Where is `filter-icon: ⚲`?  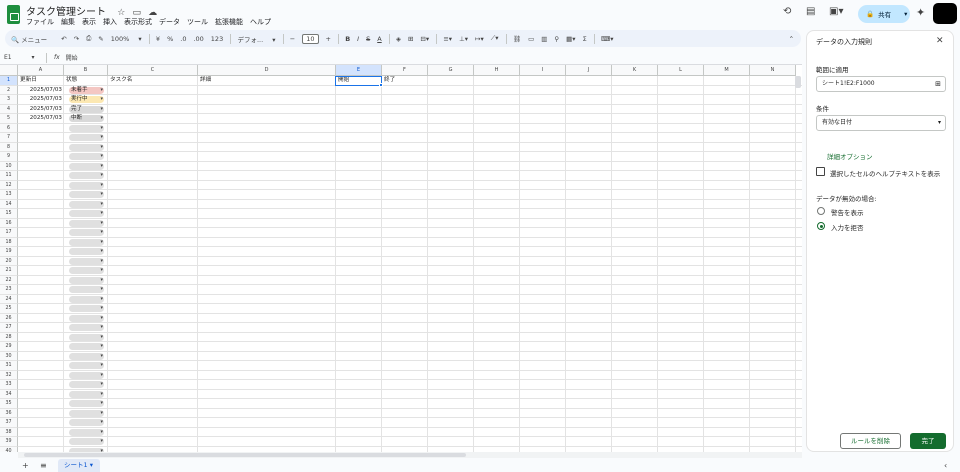 filter-icon: ⚲ is located at coordinates (556, 39).